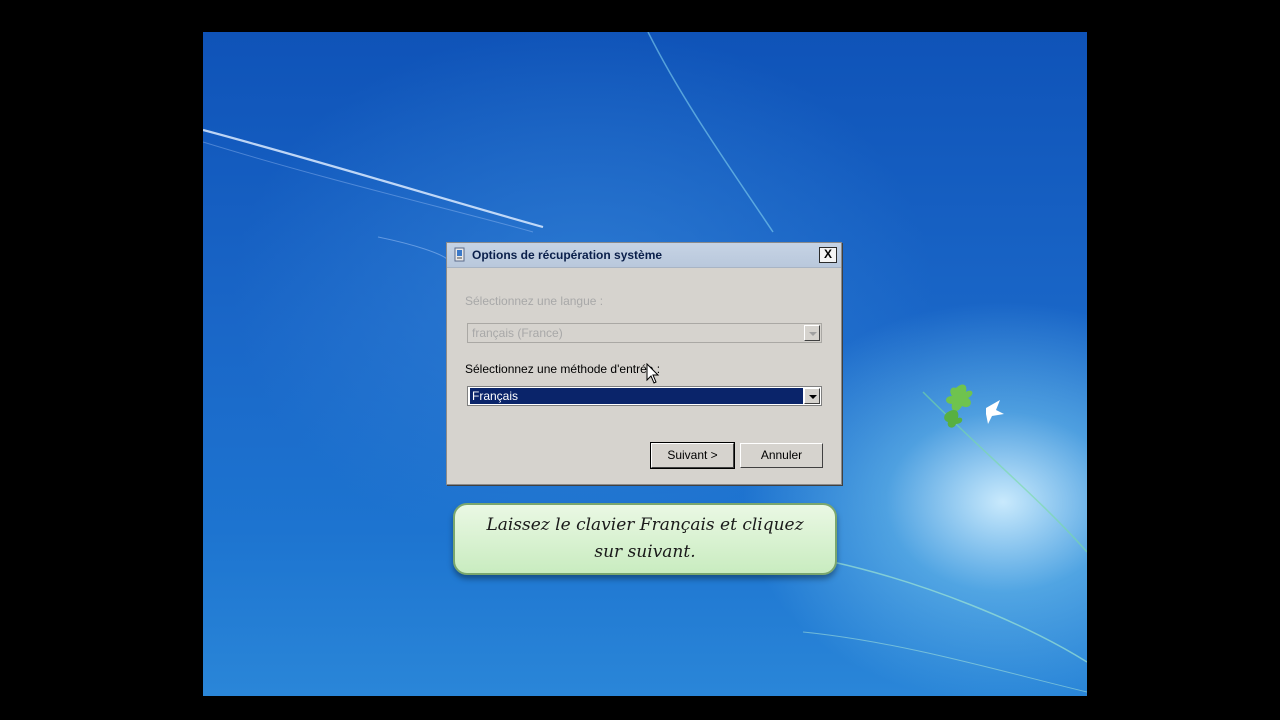 Image resolution: width=1280 pixels, height=720 pixels. I want to click on language-label: Sélectionnez une langue :, so click(534, 301).